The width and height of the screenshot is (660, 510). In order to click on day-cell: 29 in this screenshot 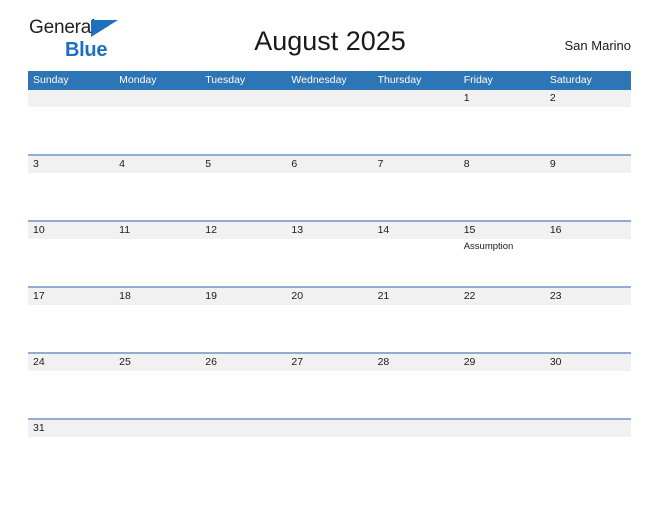, I will do `click(502, 362)`.